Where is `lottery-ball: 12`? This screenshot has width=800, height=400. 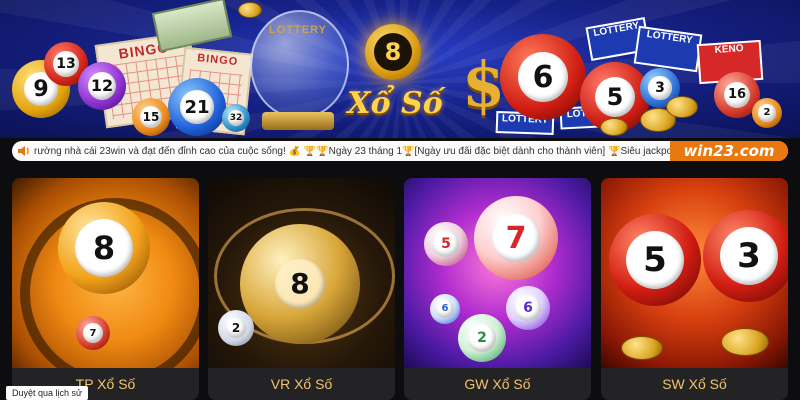 lottery-ball: 12 is located at coordinates (102, 86).